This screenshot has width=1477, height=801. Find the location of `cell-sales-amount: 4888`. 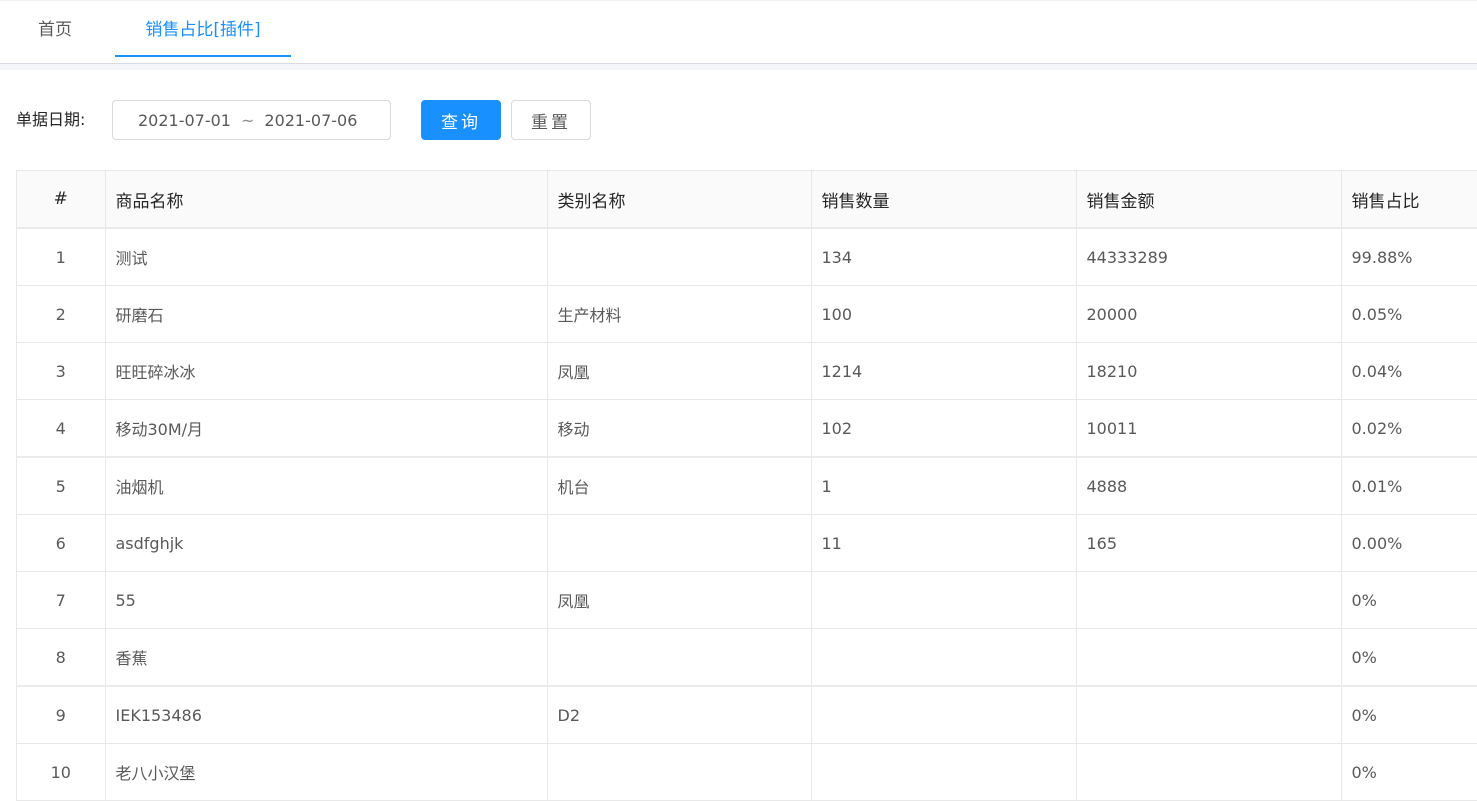

cell-sales-amount: 4888 is located at coordinates (1209, 486).